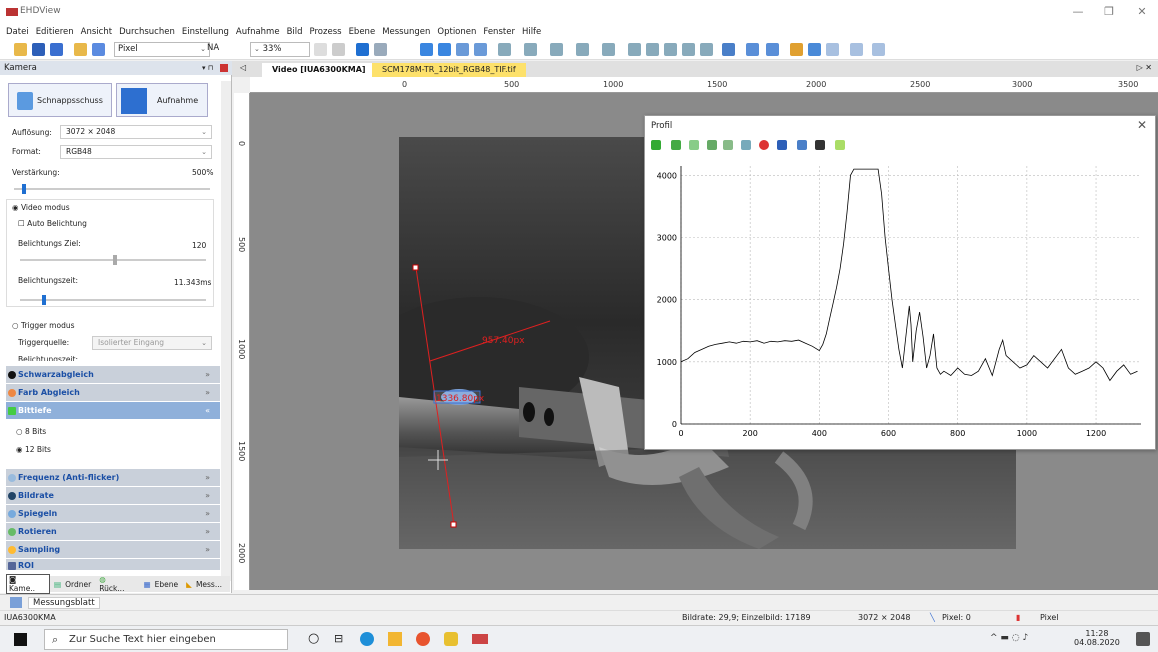 The image size is (1158, 652). What do you see at coordinates (217, 49) in the screenshot?
I see `na-select: NA` at bounding box center [217, 49].